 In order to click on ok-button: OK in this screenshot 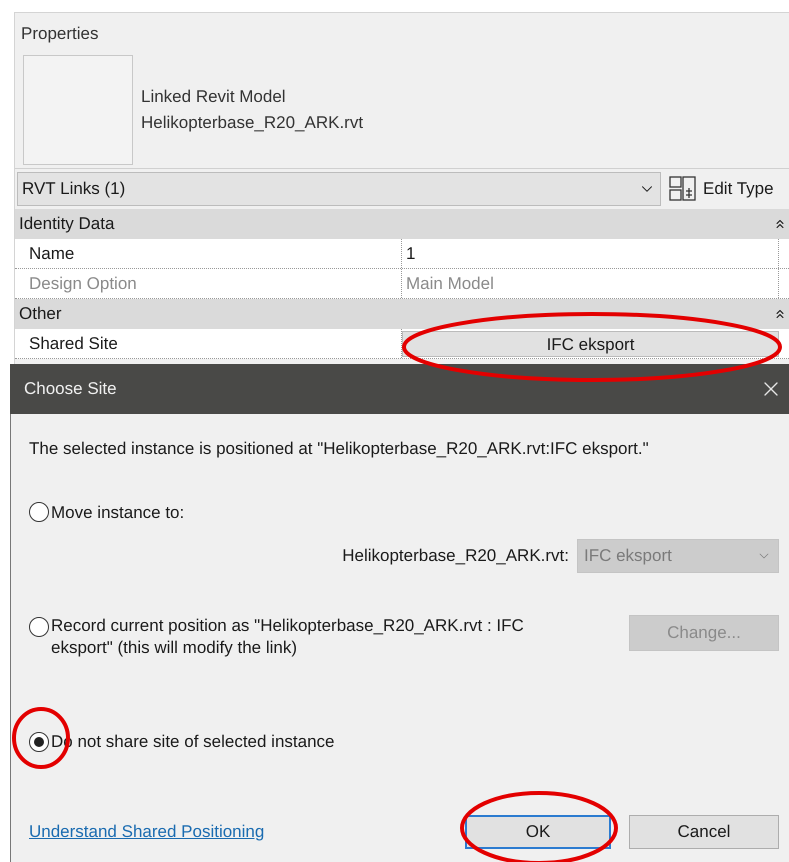, I will do `click(538, 831)`.